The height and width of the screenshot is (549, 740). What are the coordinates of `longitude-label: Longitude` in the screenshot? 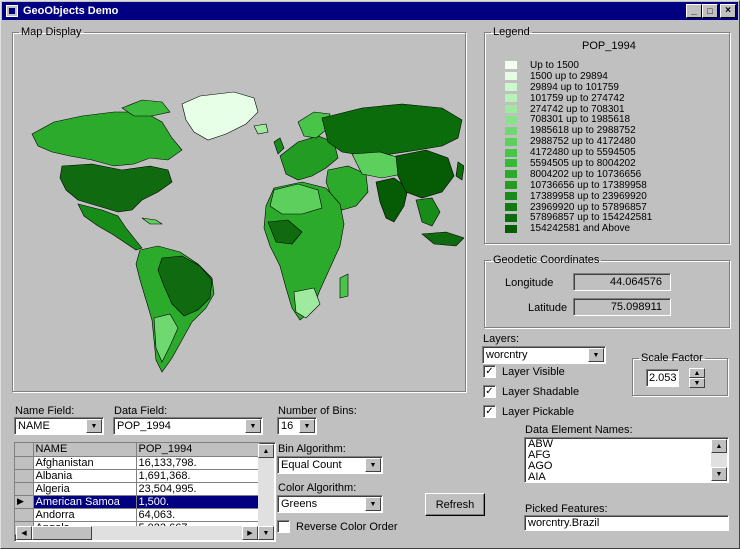 It's located at (529, 283).